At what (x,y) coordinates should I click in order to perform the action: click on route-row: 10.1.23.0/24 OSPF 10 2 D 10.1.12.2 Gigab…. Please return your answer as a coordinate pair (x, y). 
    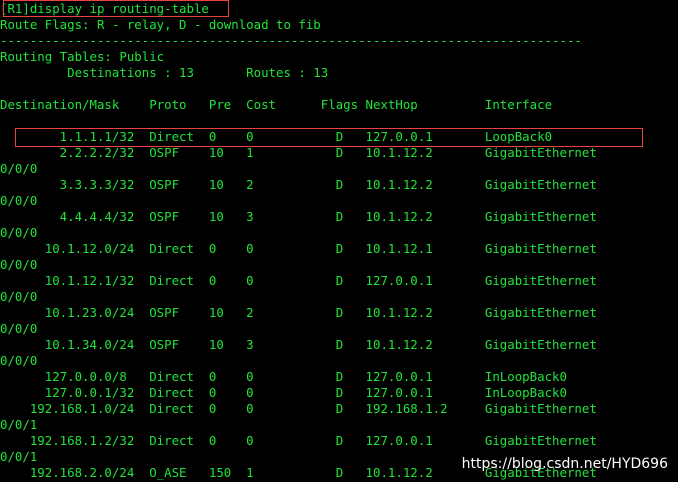
    Looking at the image, I should click on (298, 312).